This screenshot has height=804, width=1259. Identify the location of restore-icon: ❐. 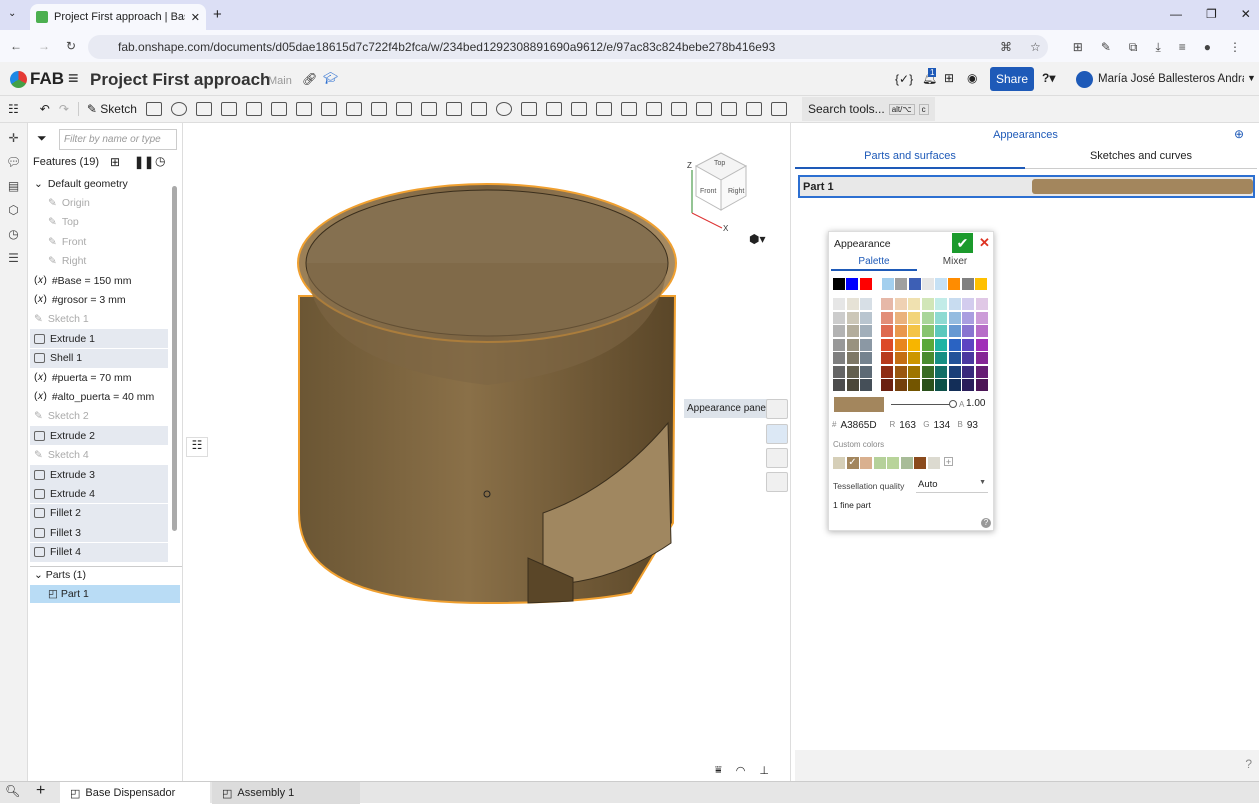
(1211, 14).